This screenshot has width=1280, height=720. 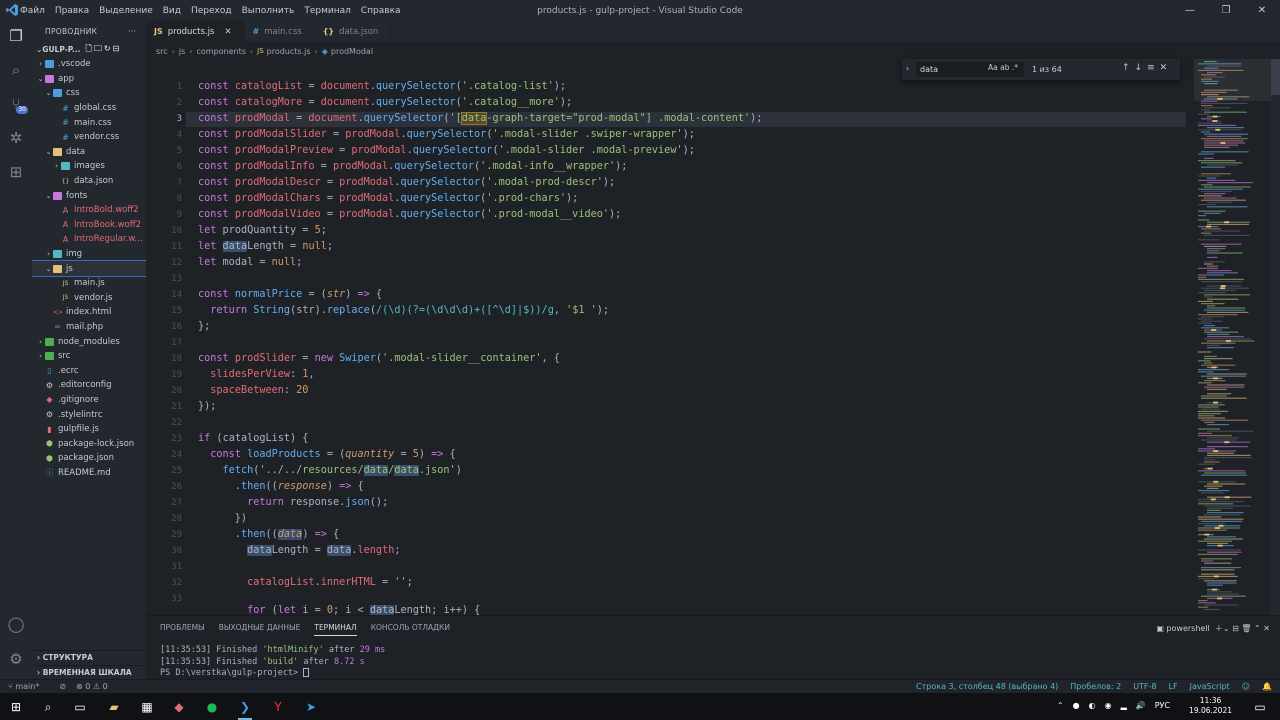 I want to click on explorer-actions: 🗋🗀↻⊟, so click(x=103, y=50).